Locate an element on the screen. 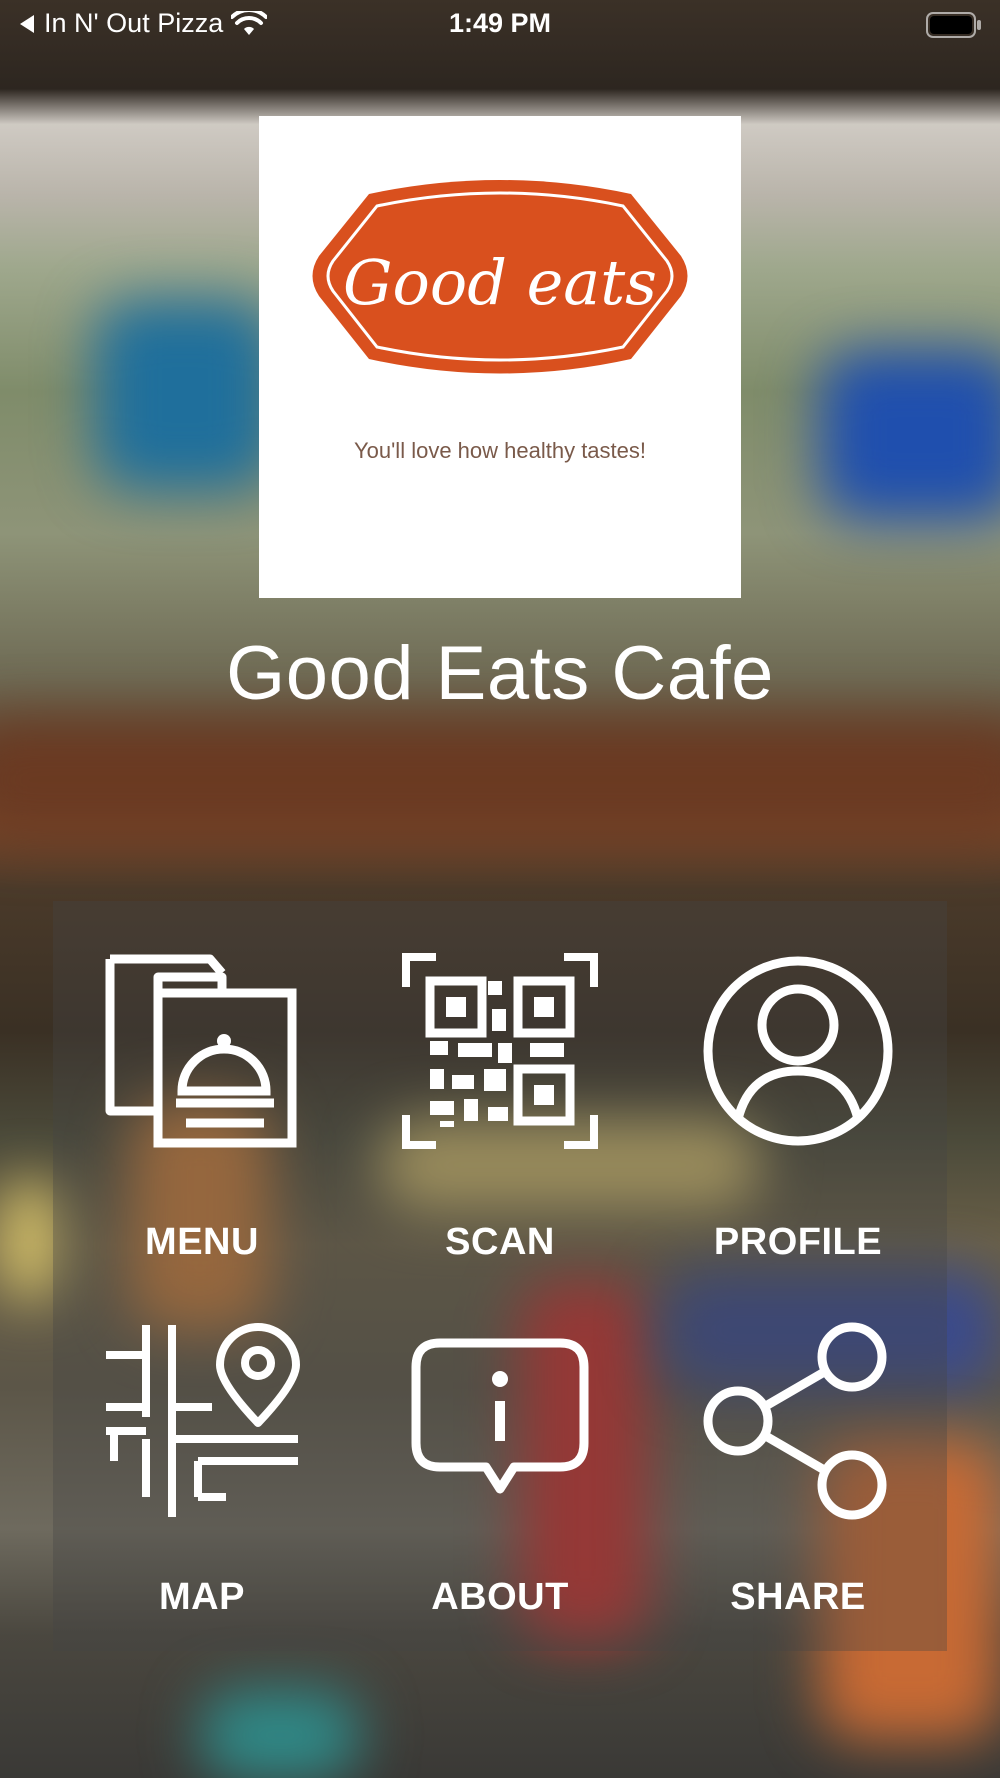 This screenshot has height=1778, width=1000. menu-label: MENU is located at coordinates (202, 1242).